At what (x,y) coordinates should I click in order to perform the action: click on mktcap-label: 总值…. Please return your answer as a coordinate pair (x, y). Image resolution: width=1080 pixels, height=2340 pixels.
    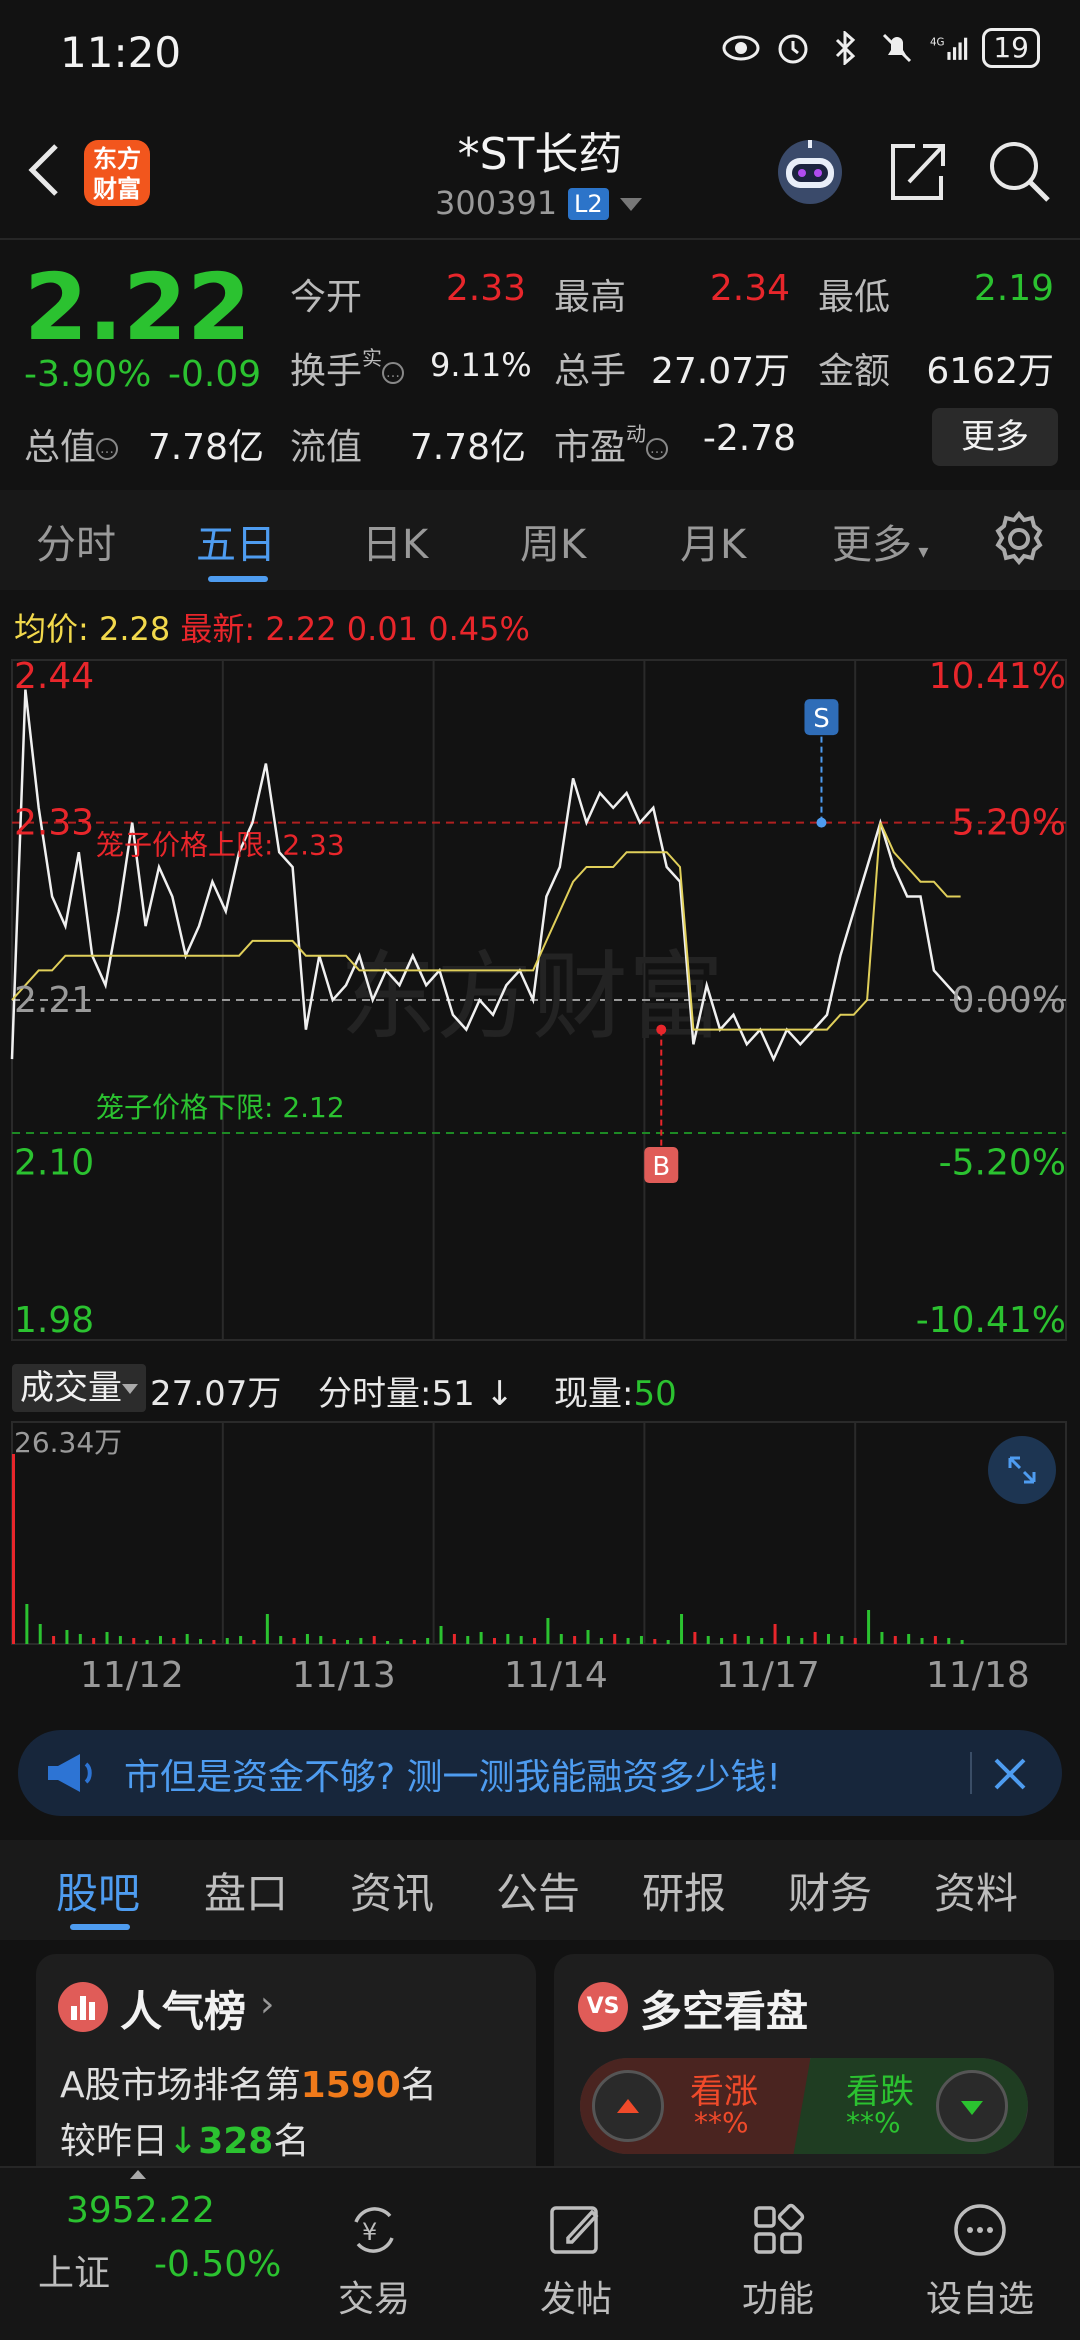
    Looking at the image, I should click on (71, 444).